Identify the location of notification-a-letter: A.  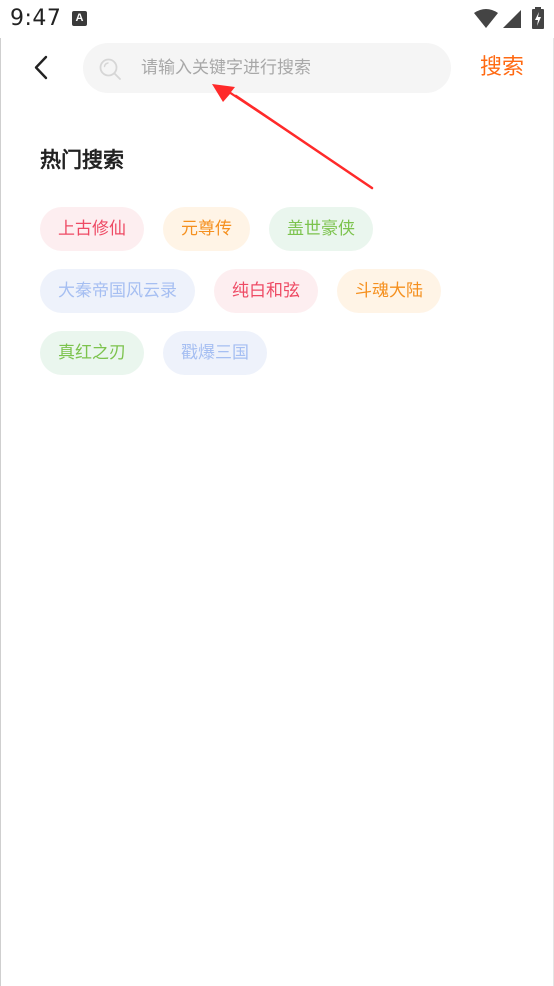
(79, 18).